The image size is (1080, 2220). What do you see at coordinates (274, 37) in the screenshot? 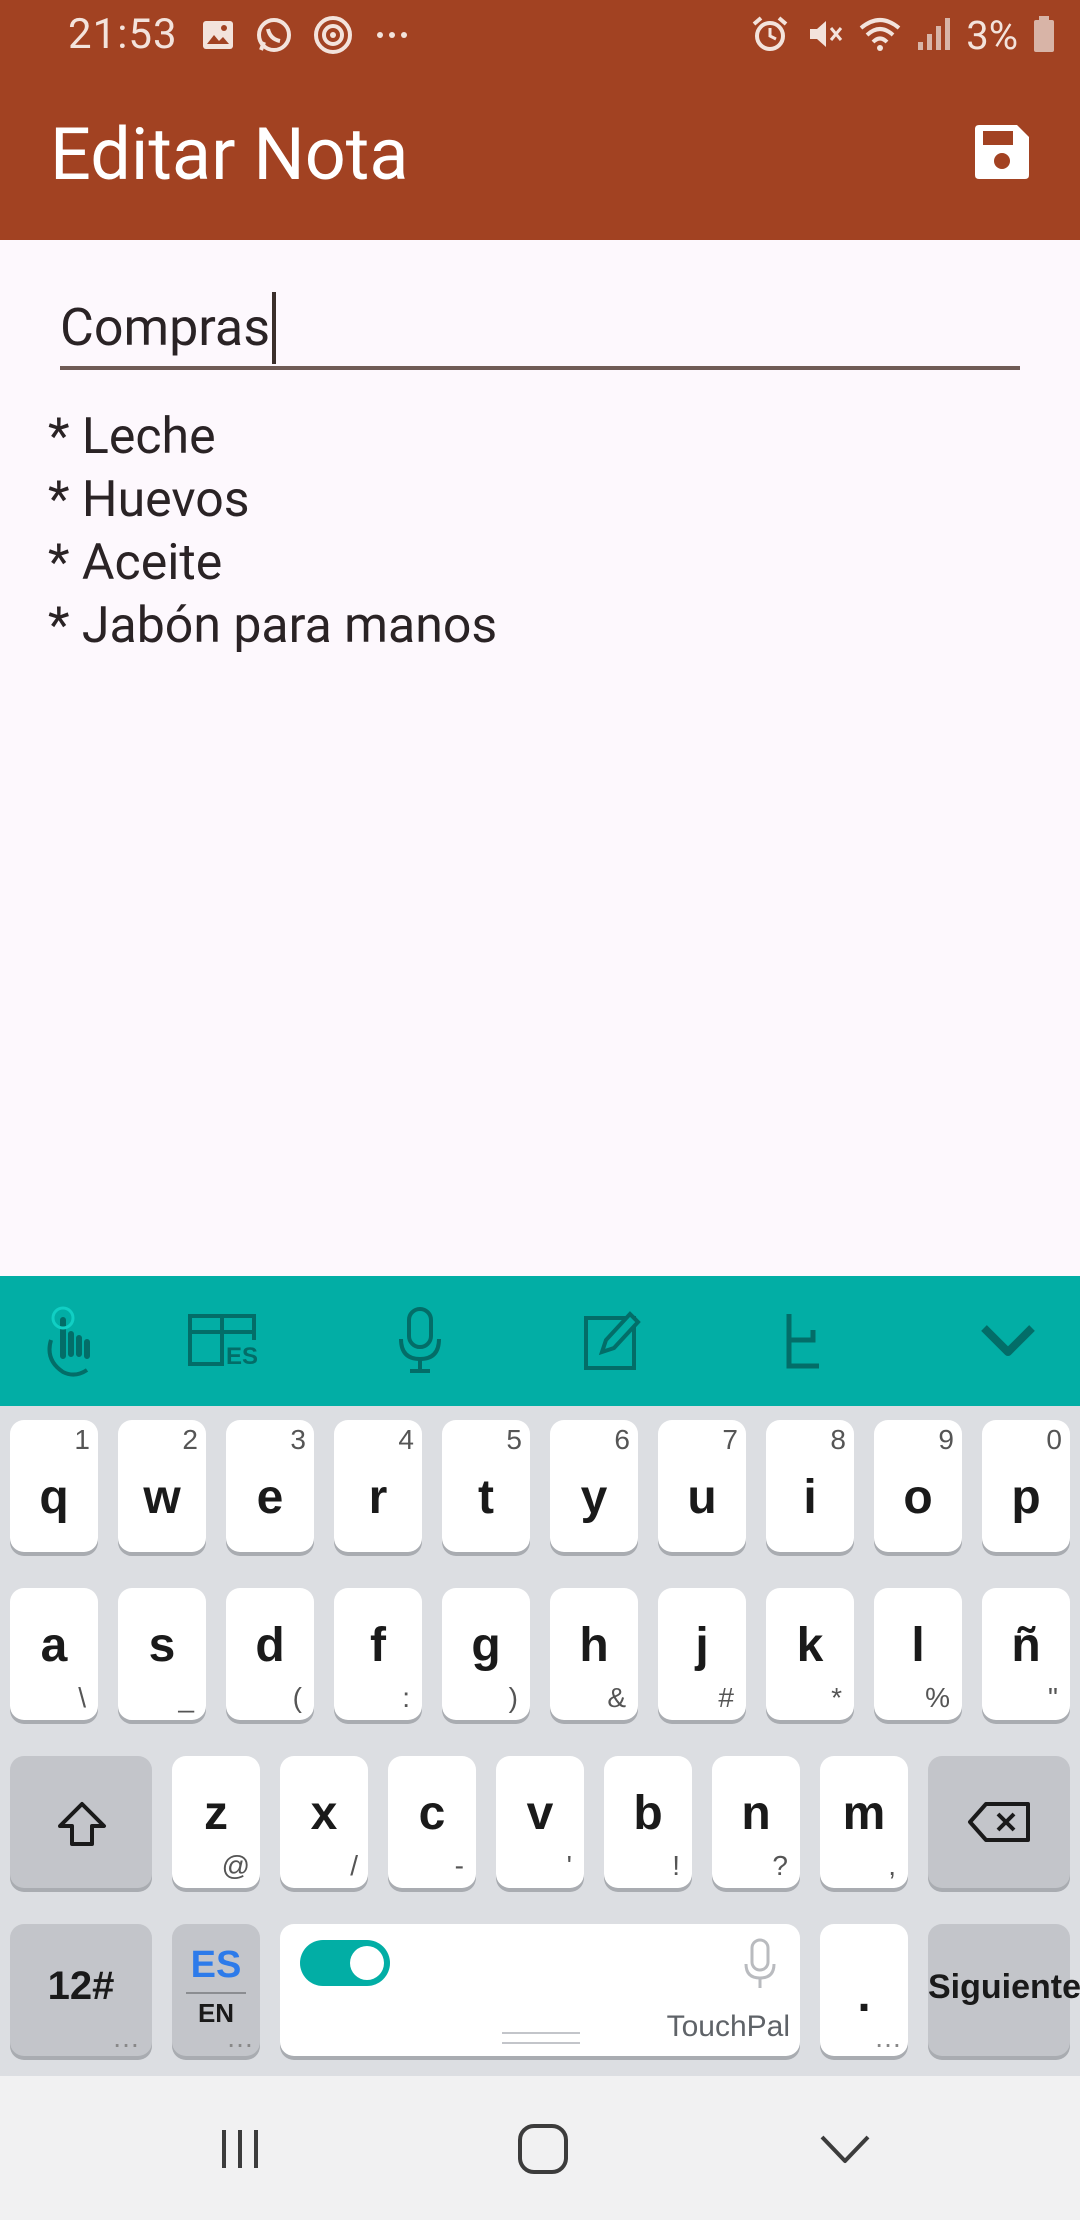
I see `whatsapp-icon` at bounding box center [274, 37].